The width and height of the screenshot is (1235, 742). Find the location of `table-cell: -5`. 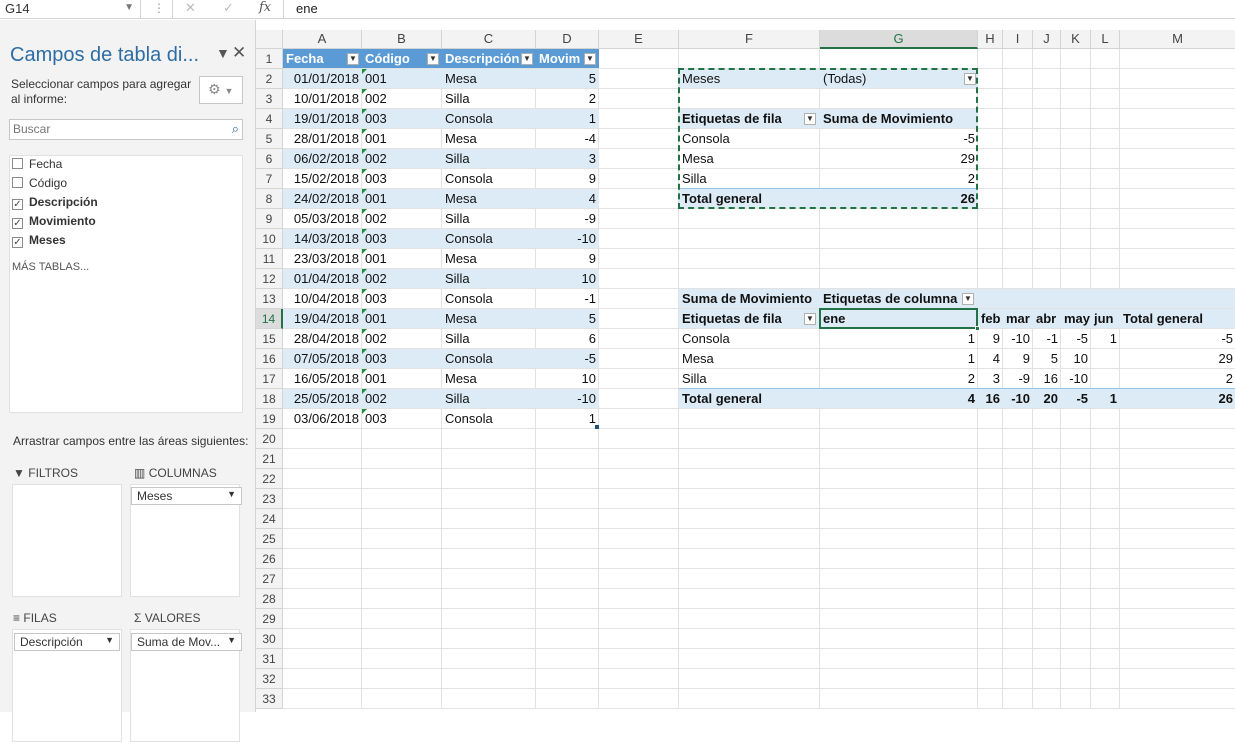

table-cell: -5 is located at coordinates (567, 359).